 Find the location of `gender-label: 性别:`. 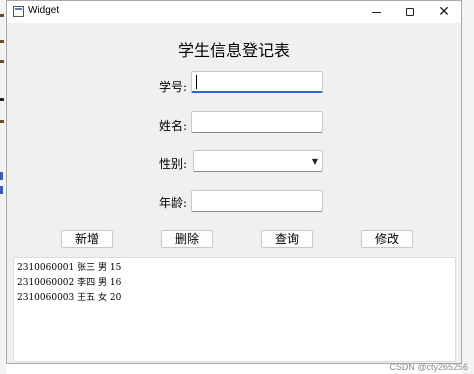

gender-label: 性别: is located at coordinates (172, 164).